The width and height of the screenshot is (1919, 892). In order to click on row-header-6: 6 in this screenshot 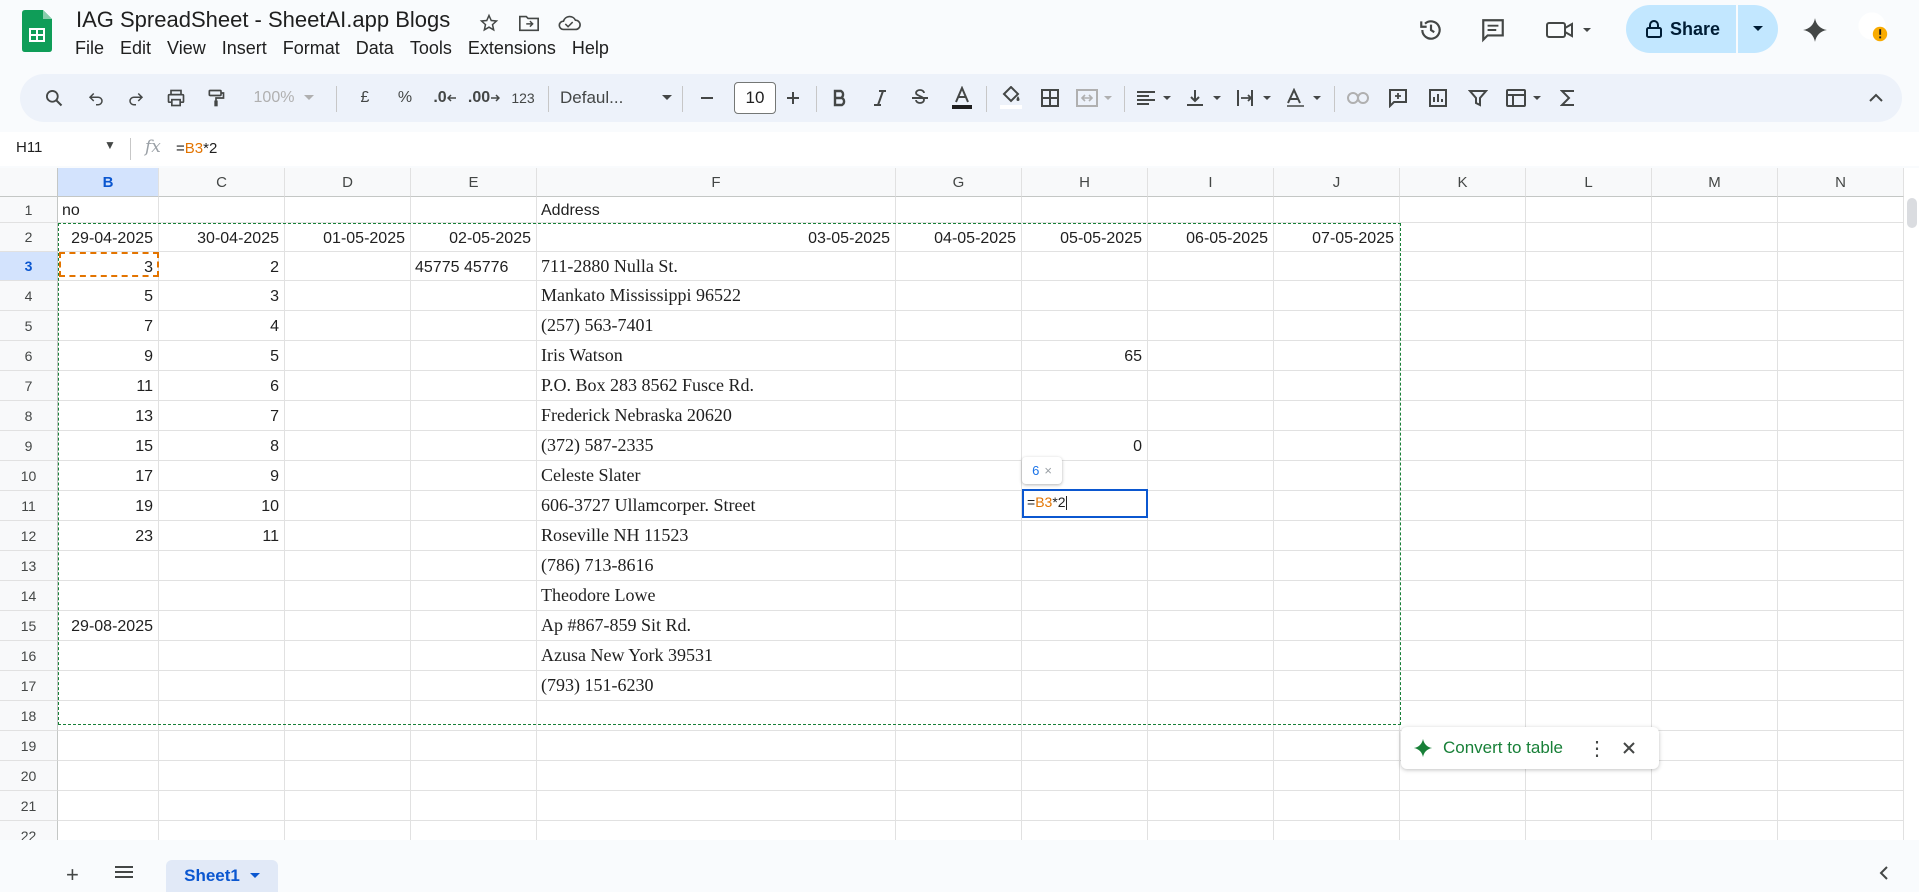, I will do `click(29, 356)`.